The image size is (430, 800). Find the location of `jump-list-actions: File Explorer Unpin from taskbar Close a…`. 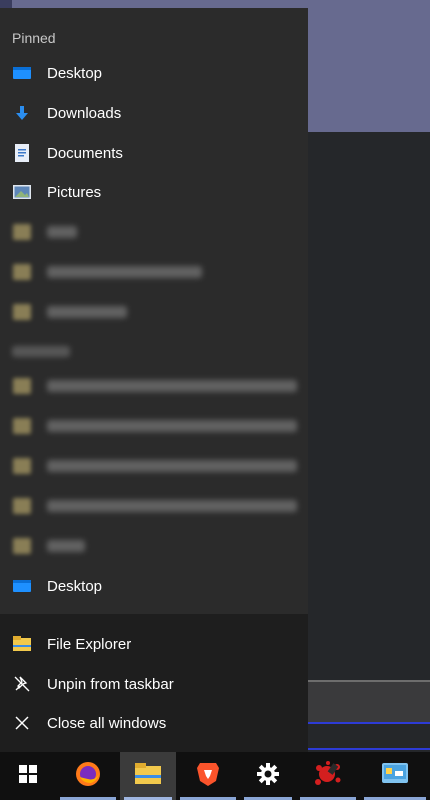

jump-list-actions: File Explorer Unpin from taskbar Close a… is located at coordinates (154, 683).